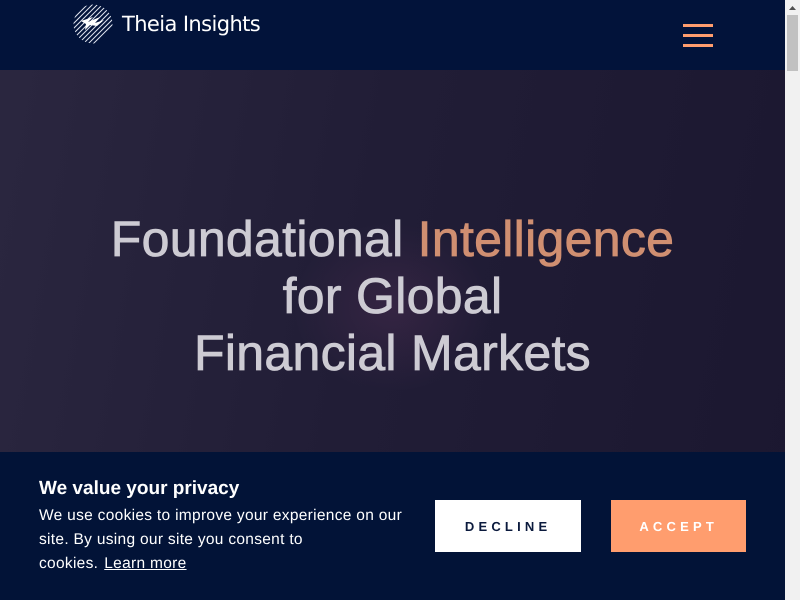 This screenshot has height=600, width=800. Describe the element at coordinates (508, 526) in the screenshot. I see `decline-button: DECLINE` at that location.